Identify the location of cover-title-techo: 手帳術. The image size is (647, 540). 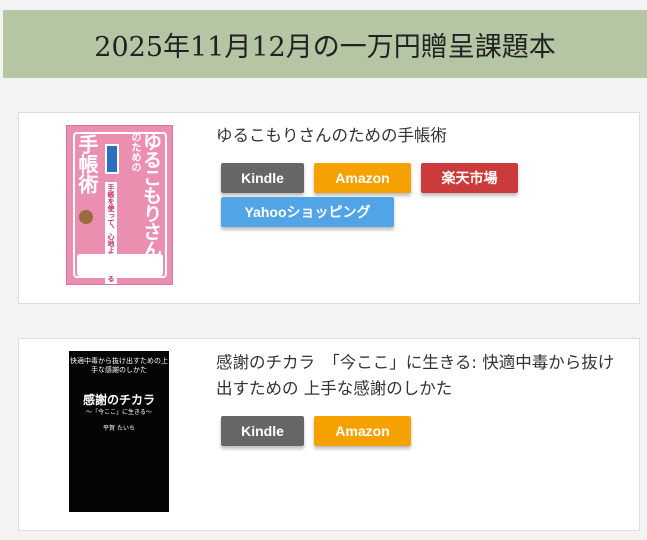
(87, 164).